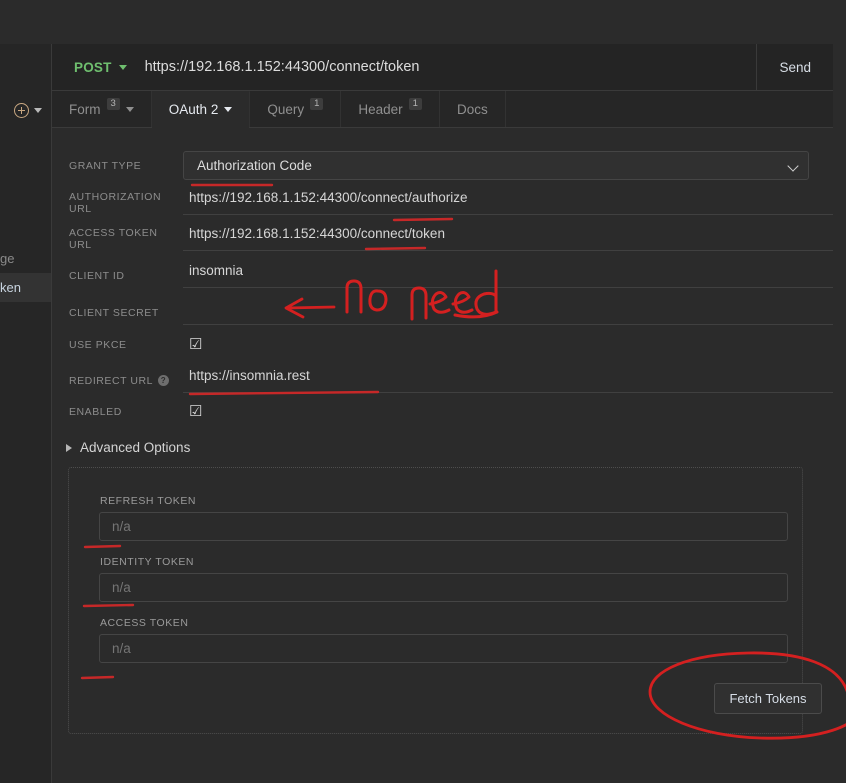 This screenshot has width=846, height=783. I want to click on field-label: USE PKCE, so click(98, 344).